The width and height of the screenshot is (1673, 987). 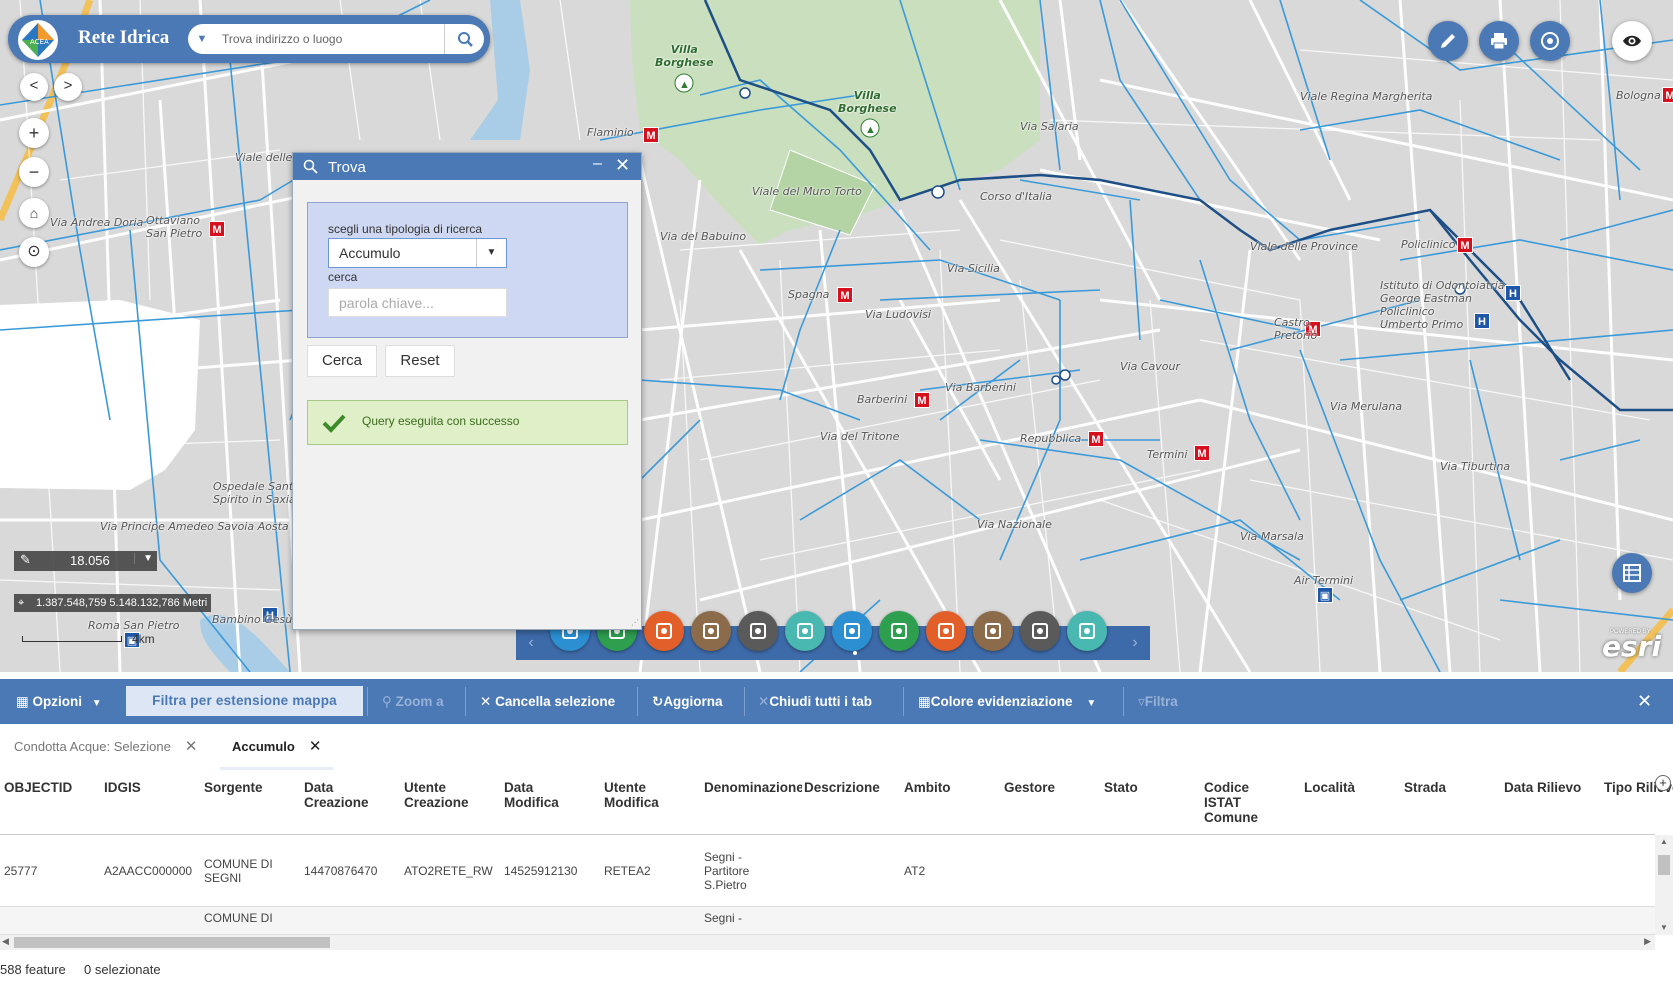 What do you see at coordinates (815, 701) in the screenshot?
I see `close-all-tabs-button: ✕Chiudi tutti i tab` at bounding box center [815, 701].